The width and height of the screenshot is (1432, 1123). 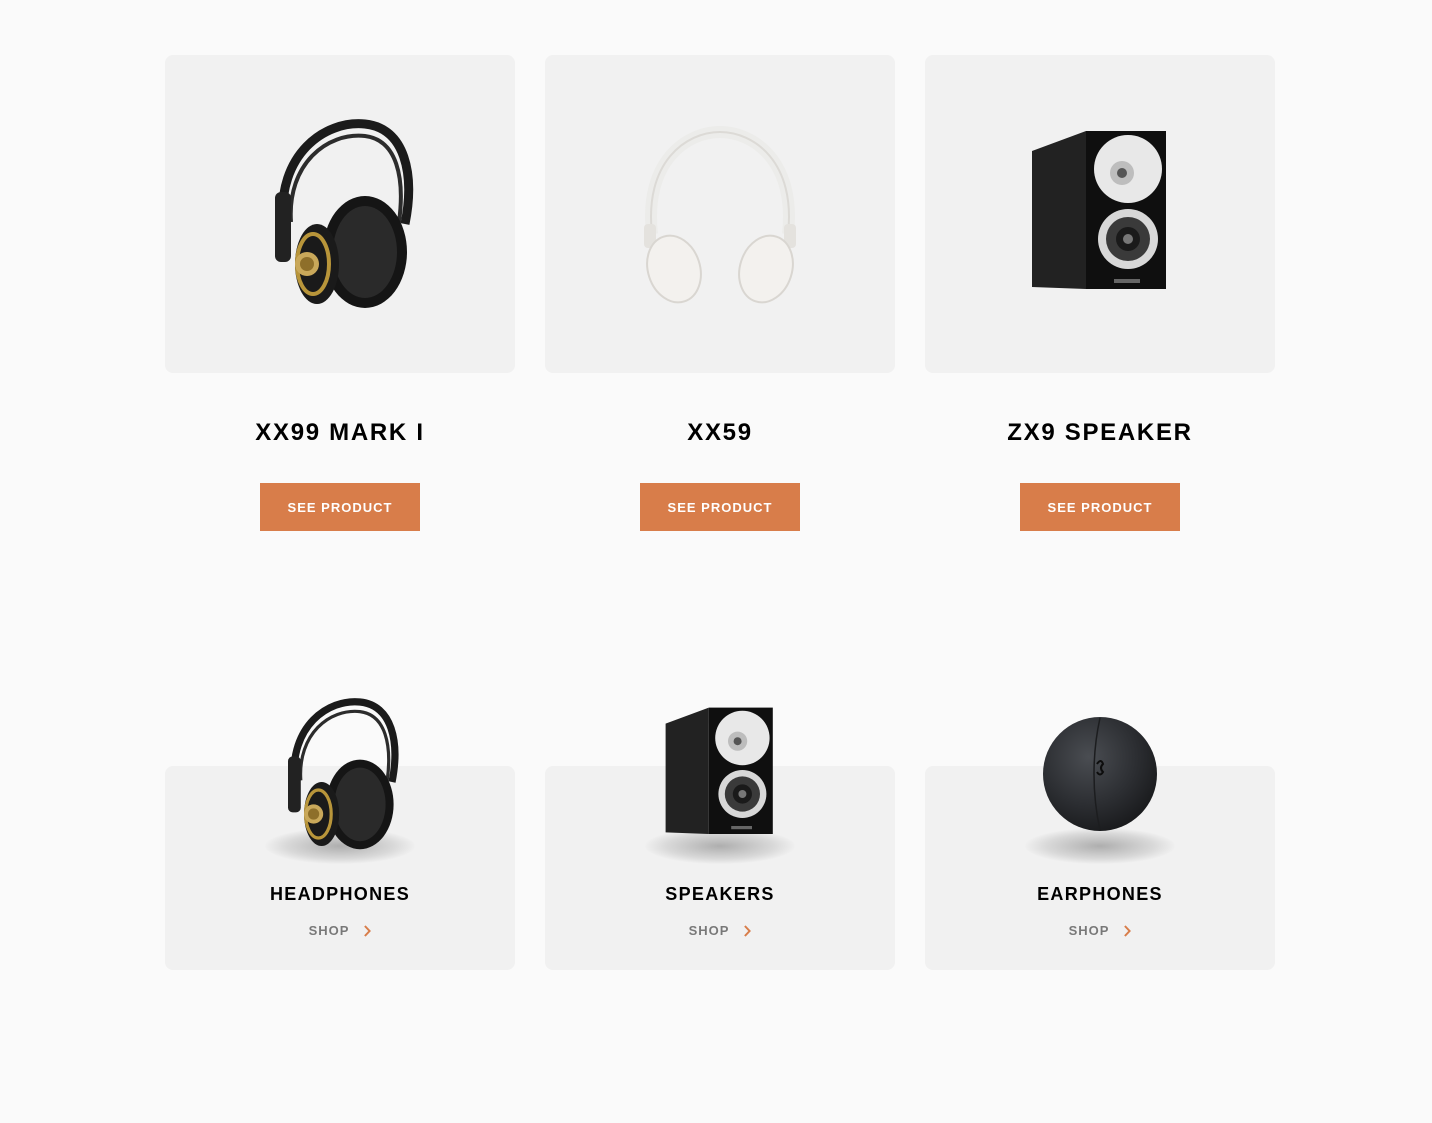 I want to click on white-headphones-icon, so click(x=720, y=214).